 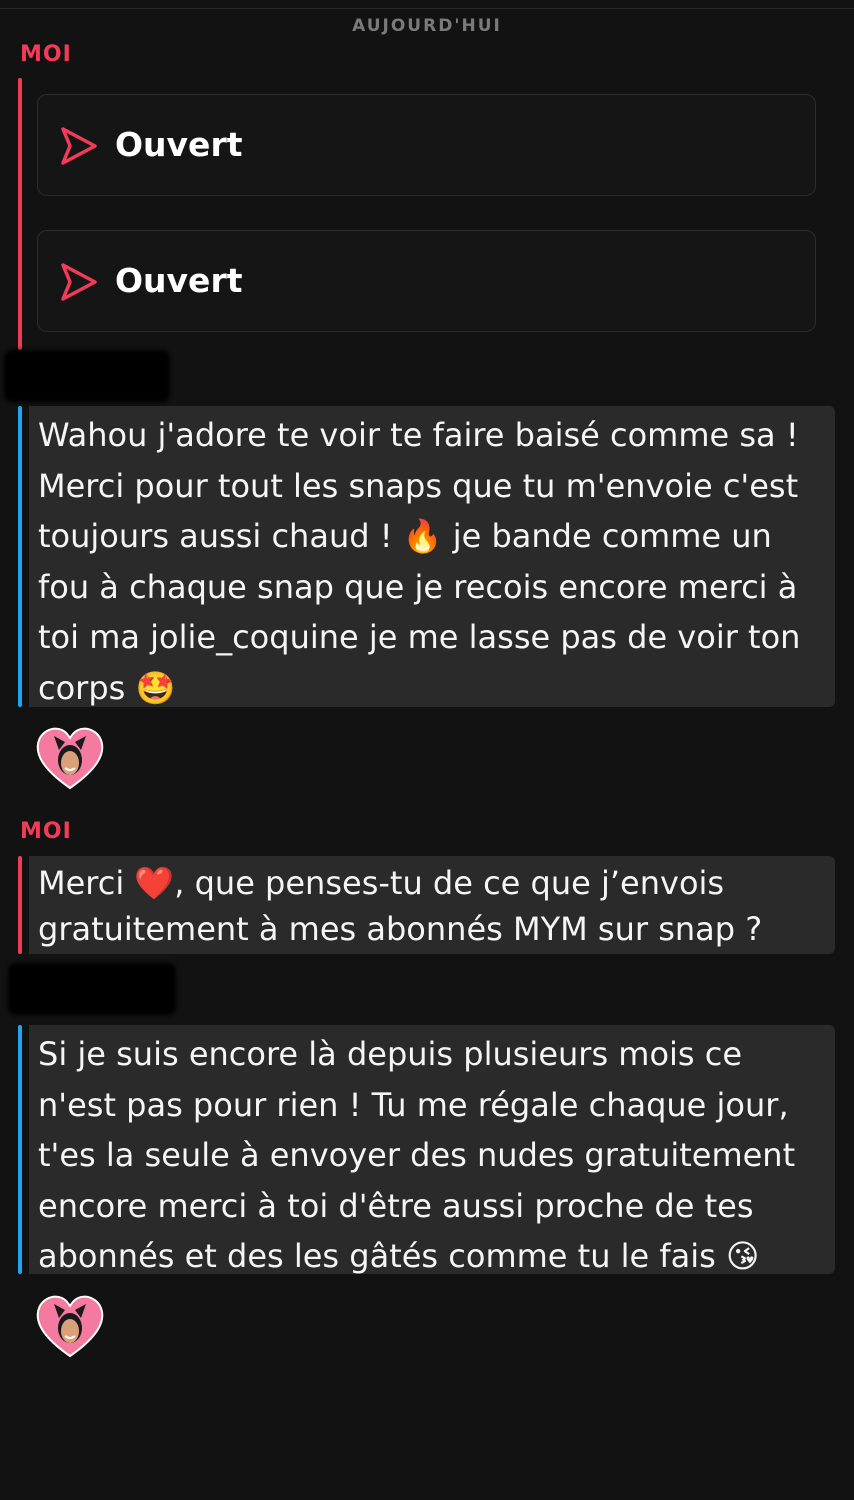 I want to click on day-separator: AUJOURD'HUI, so click(x=427, y=26).